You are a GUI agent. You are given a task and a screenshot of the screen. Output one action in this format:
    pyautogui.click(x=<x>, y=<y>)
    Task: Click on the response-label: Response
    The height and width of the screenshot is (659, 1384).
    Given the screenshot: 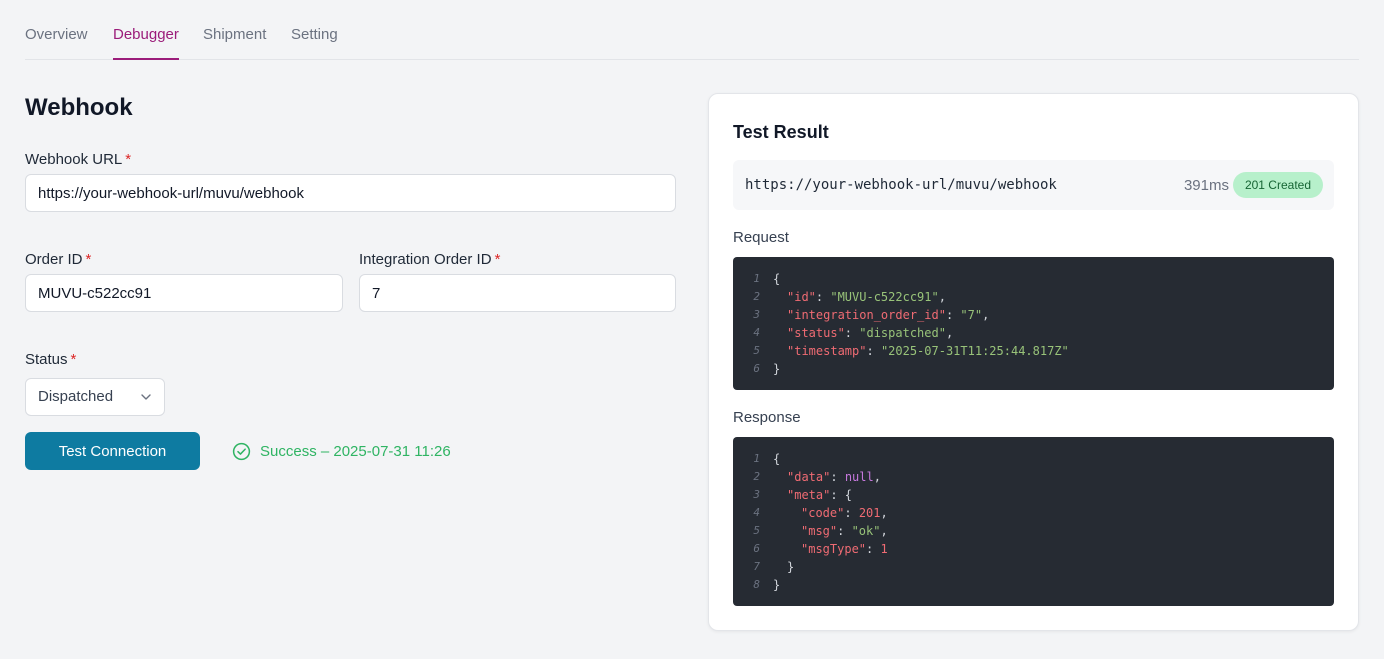 What is the action you would take?
    pyautogui.click(x=767, y=417)
    